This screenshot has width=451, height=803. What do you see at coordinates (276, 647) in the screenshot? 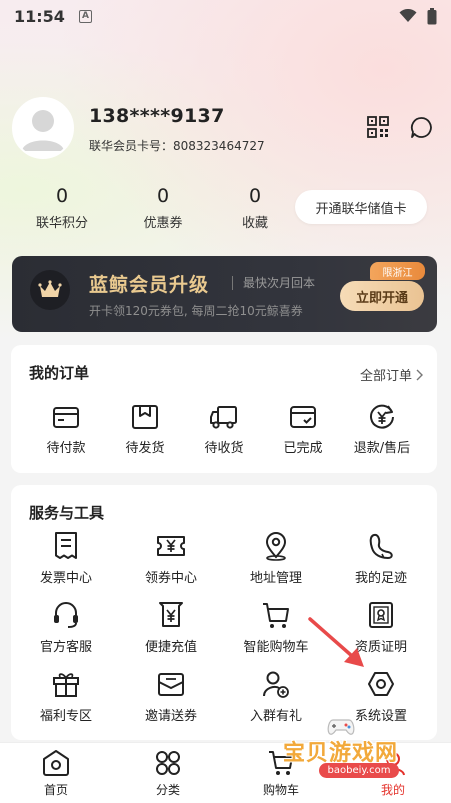
I see `service-label: 智能购物车` at bounding box center [276, 647].